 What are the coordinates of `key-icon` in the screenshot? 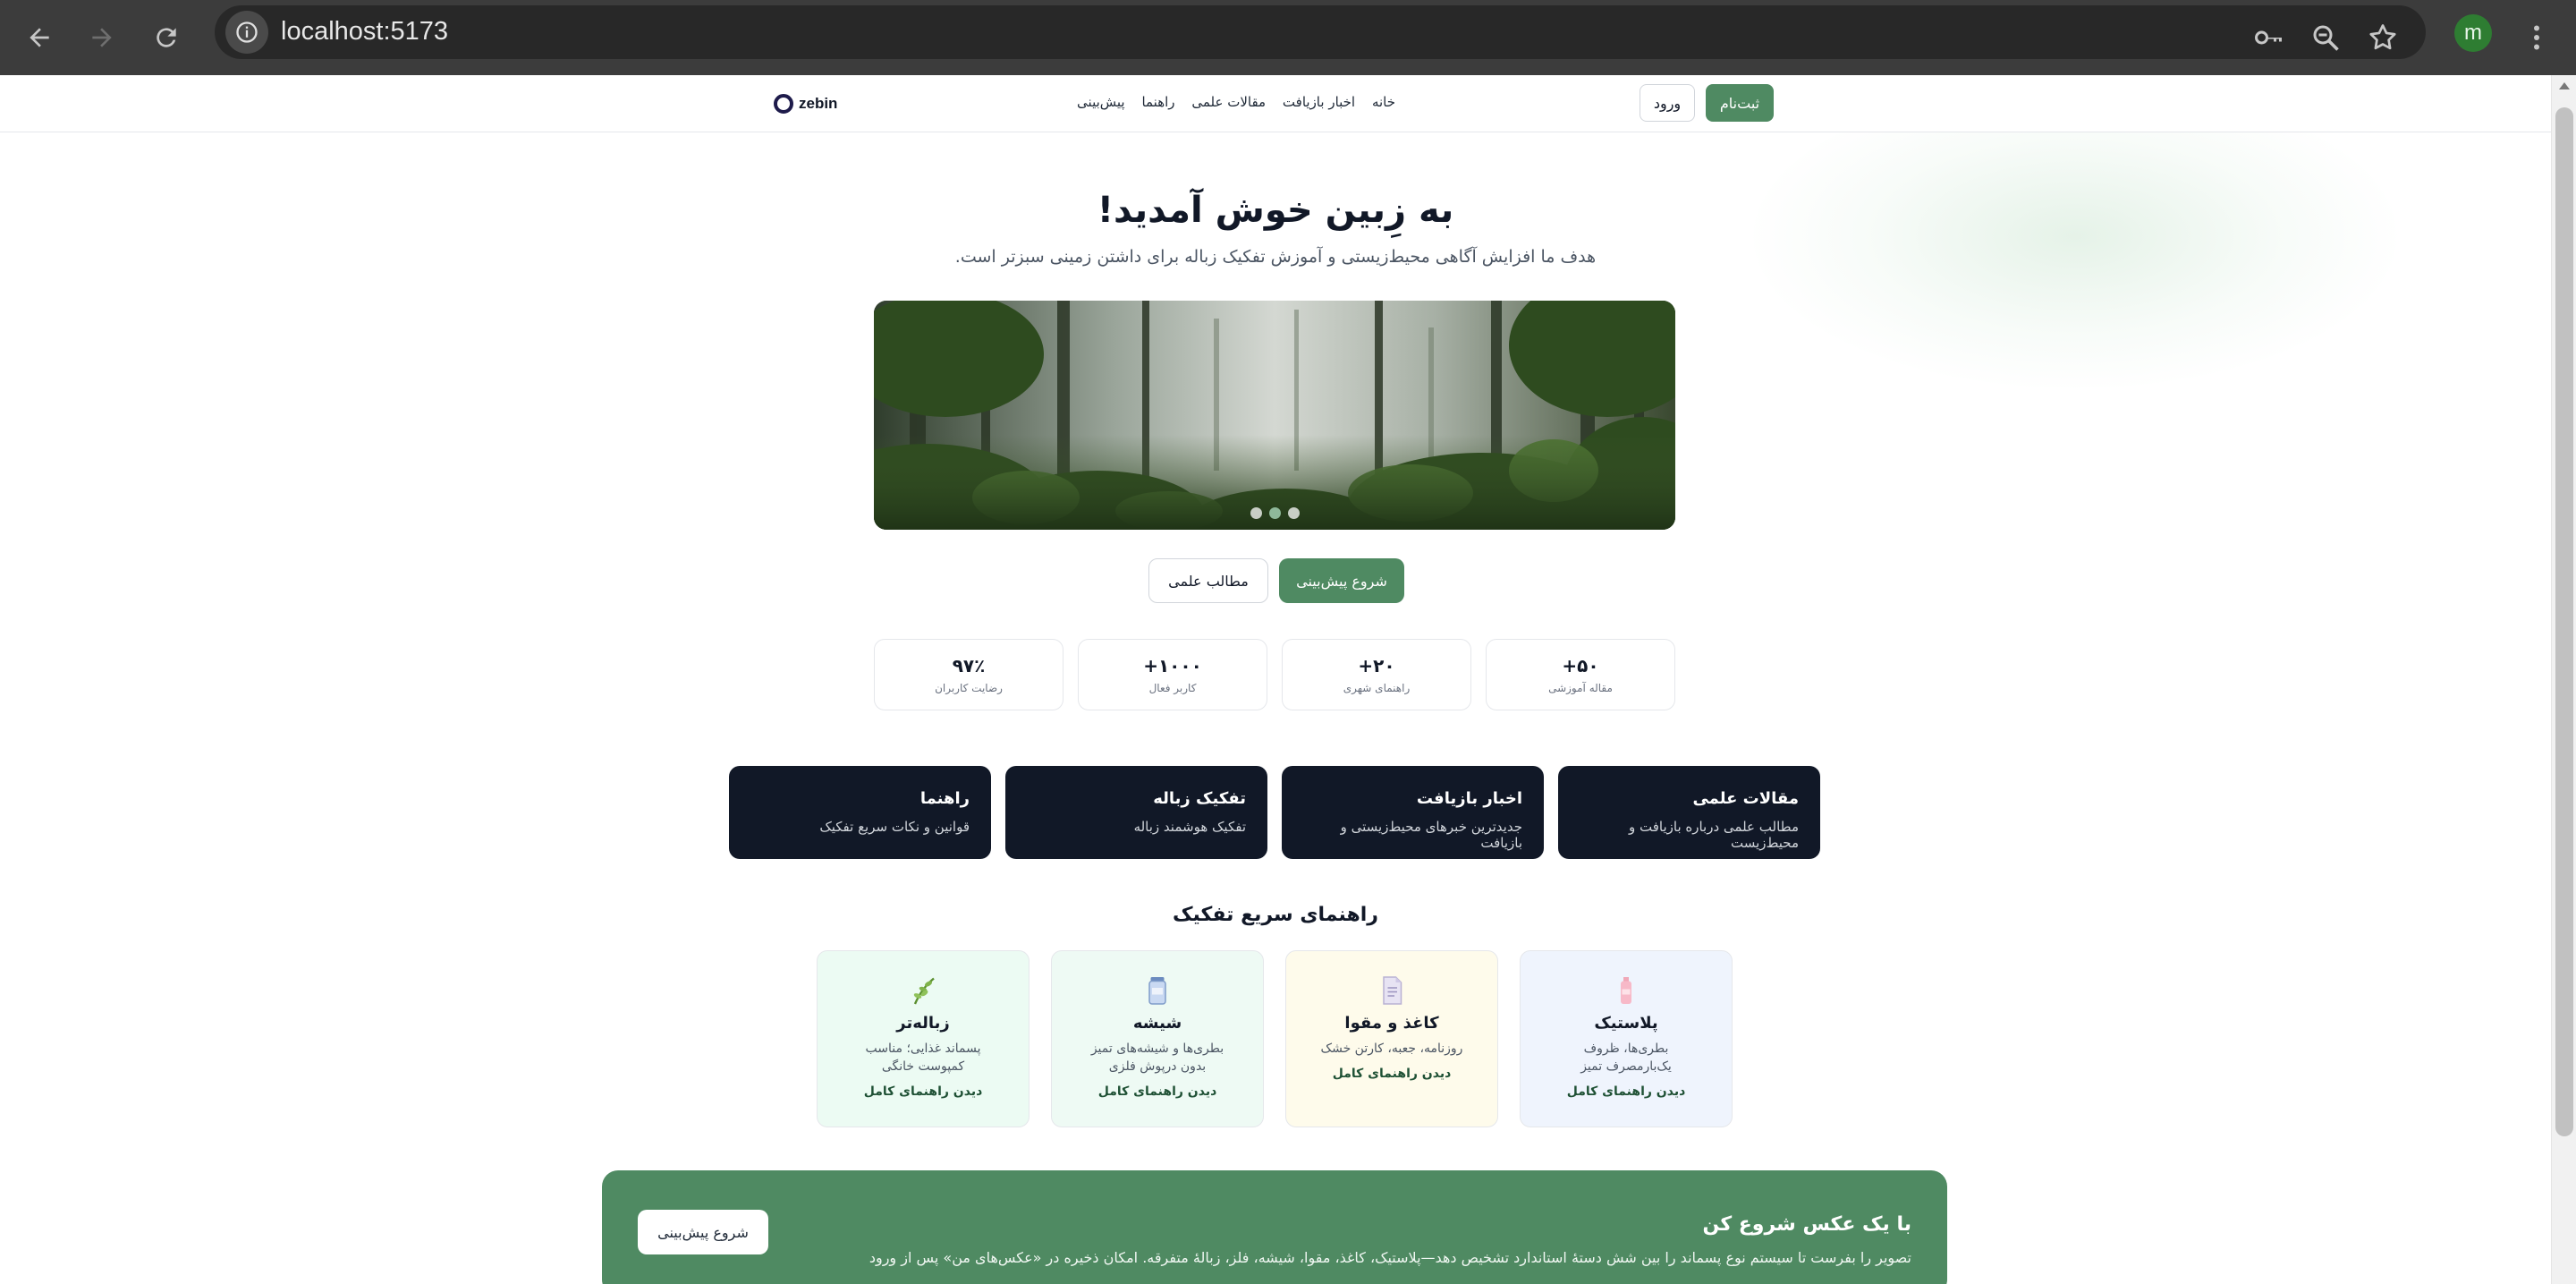 It's located at (2268, 37).